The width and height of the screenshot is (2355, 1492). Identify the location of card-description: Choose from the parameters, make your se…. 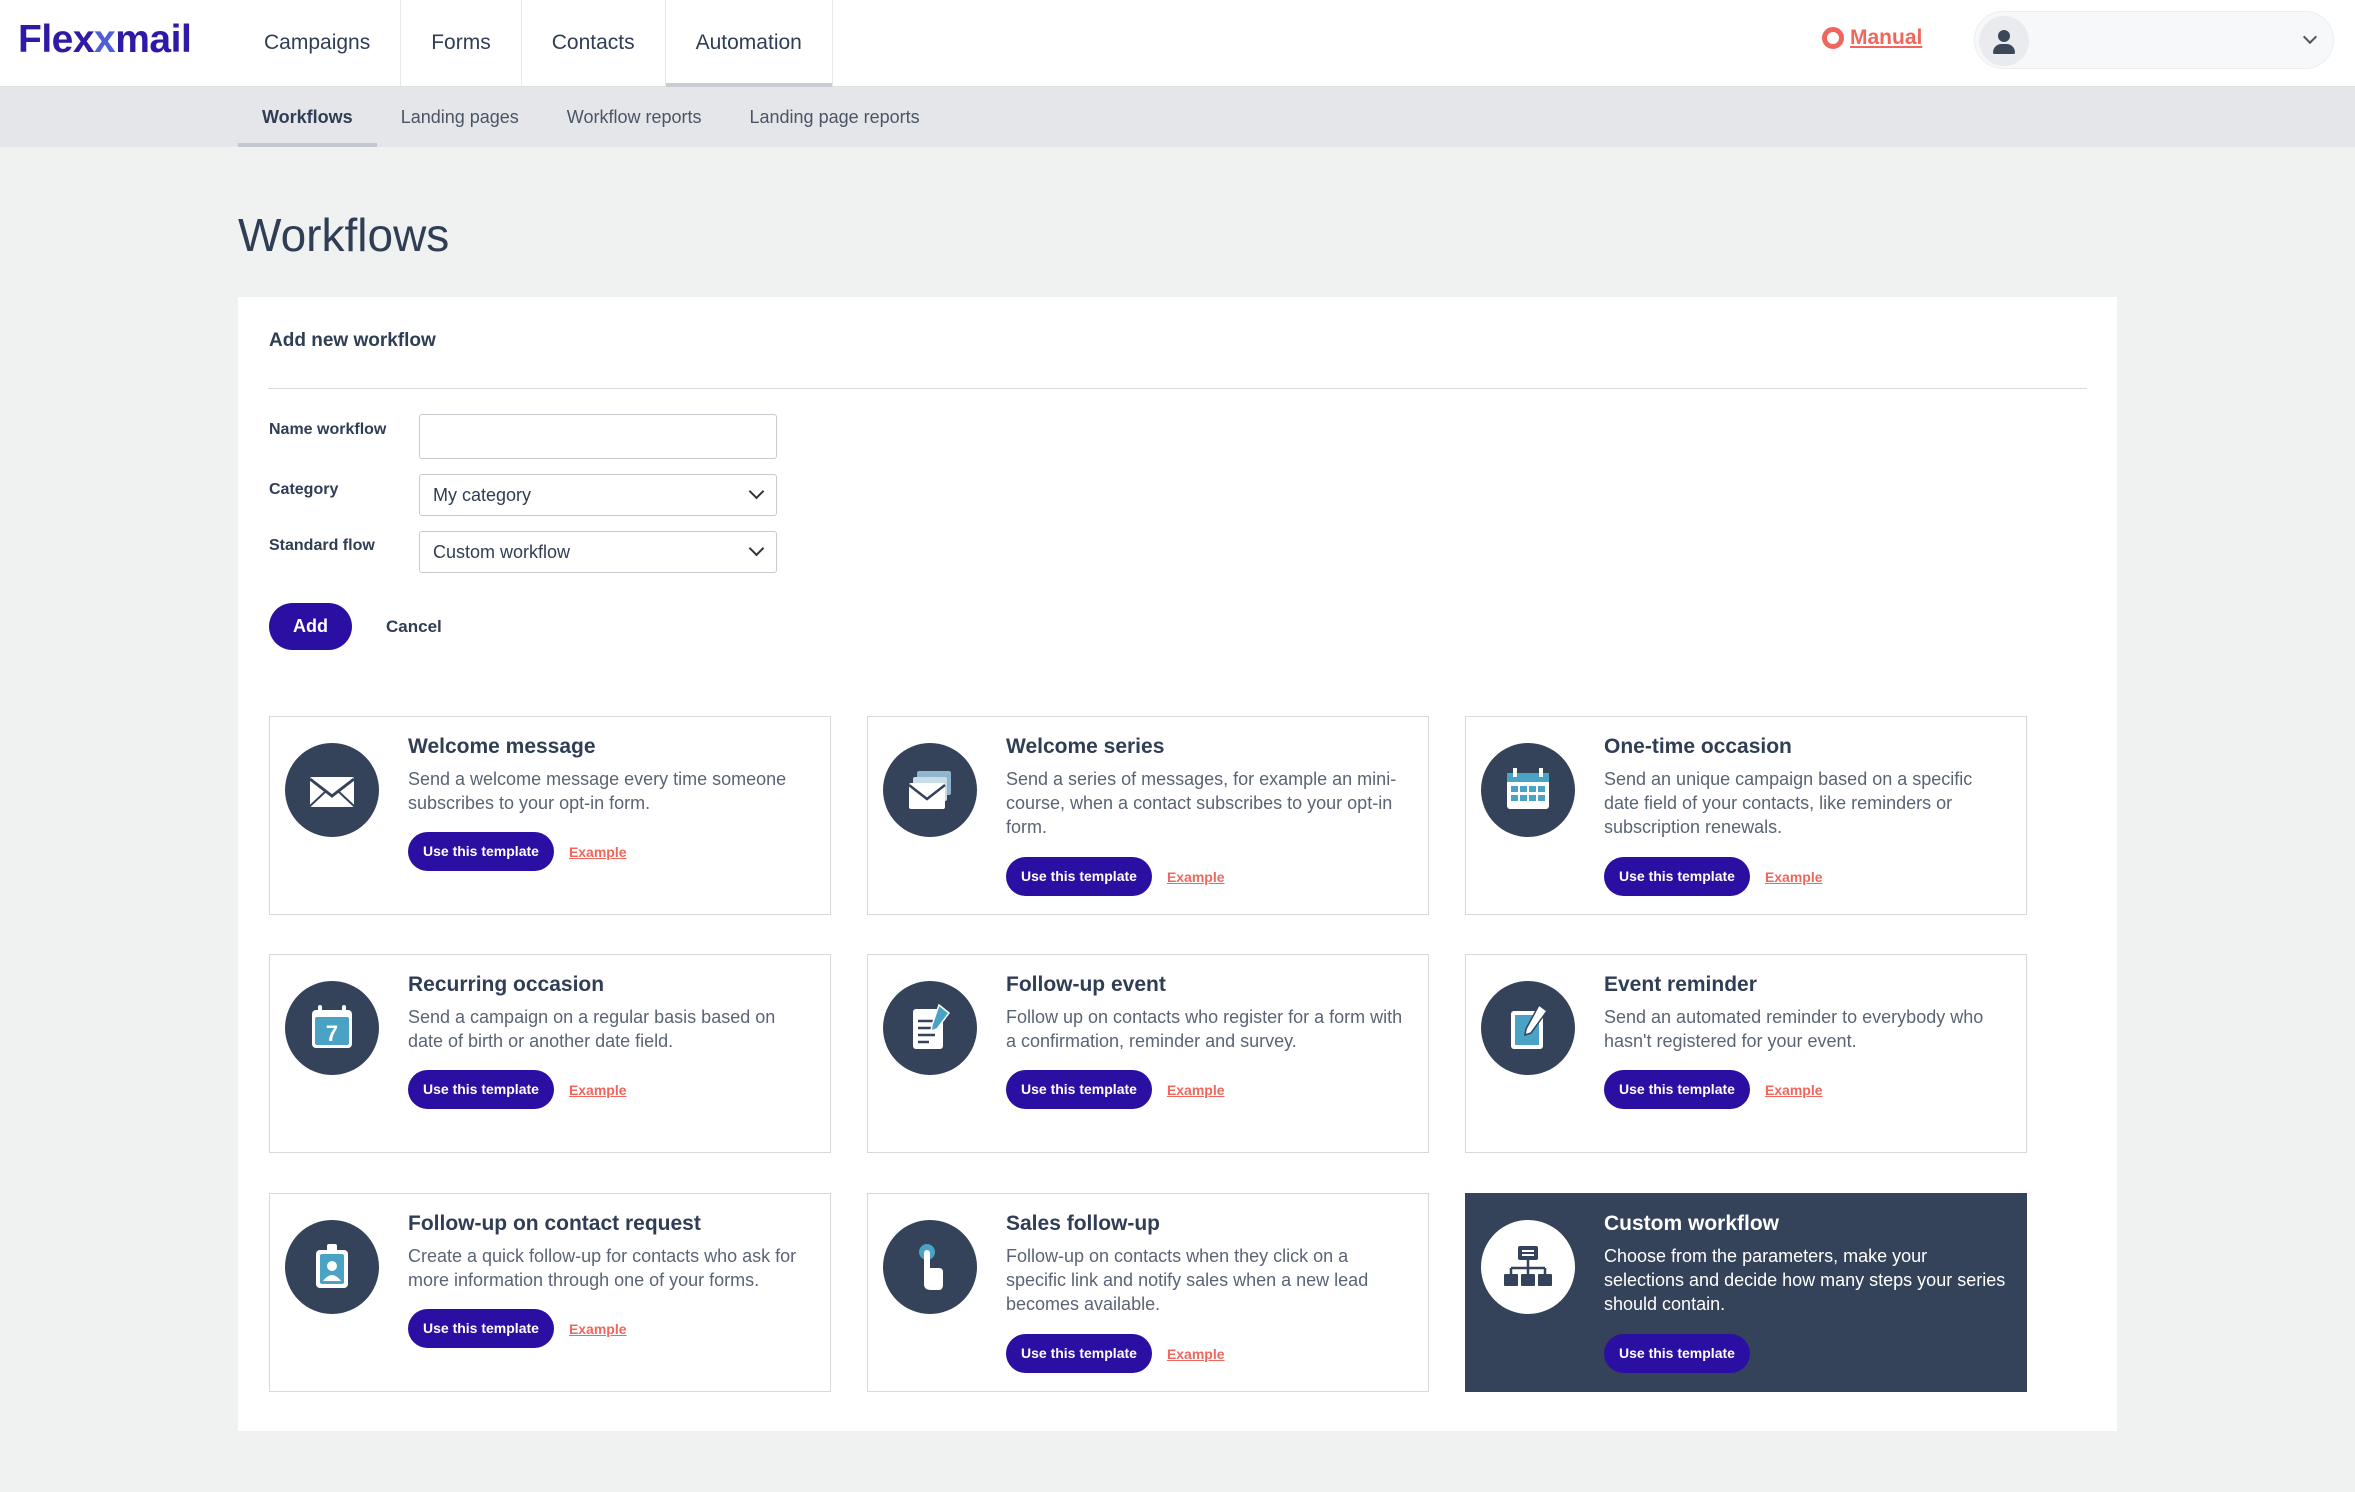
(1805, 1280).